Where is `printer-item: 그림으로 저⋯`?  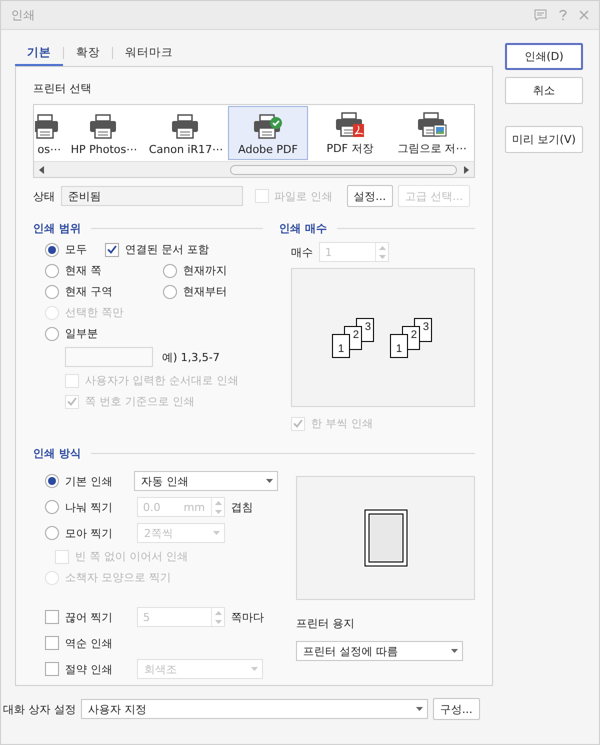 printer-item: 그림으로 저⋯ is located at coordinates (432, 133).